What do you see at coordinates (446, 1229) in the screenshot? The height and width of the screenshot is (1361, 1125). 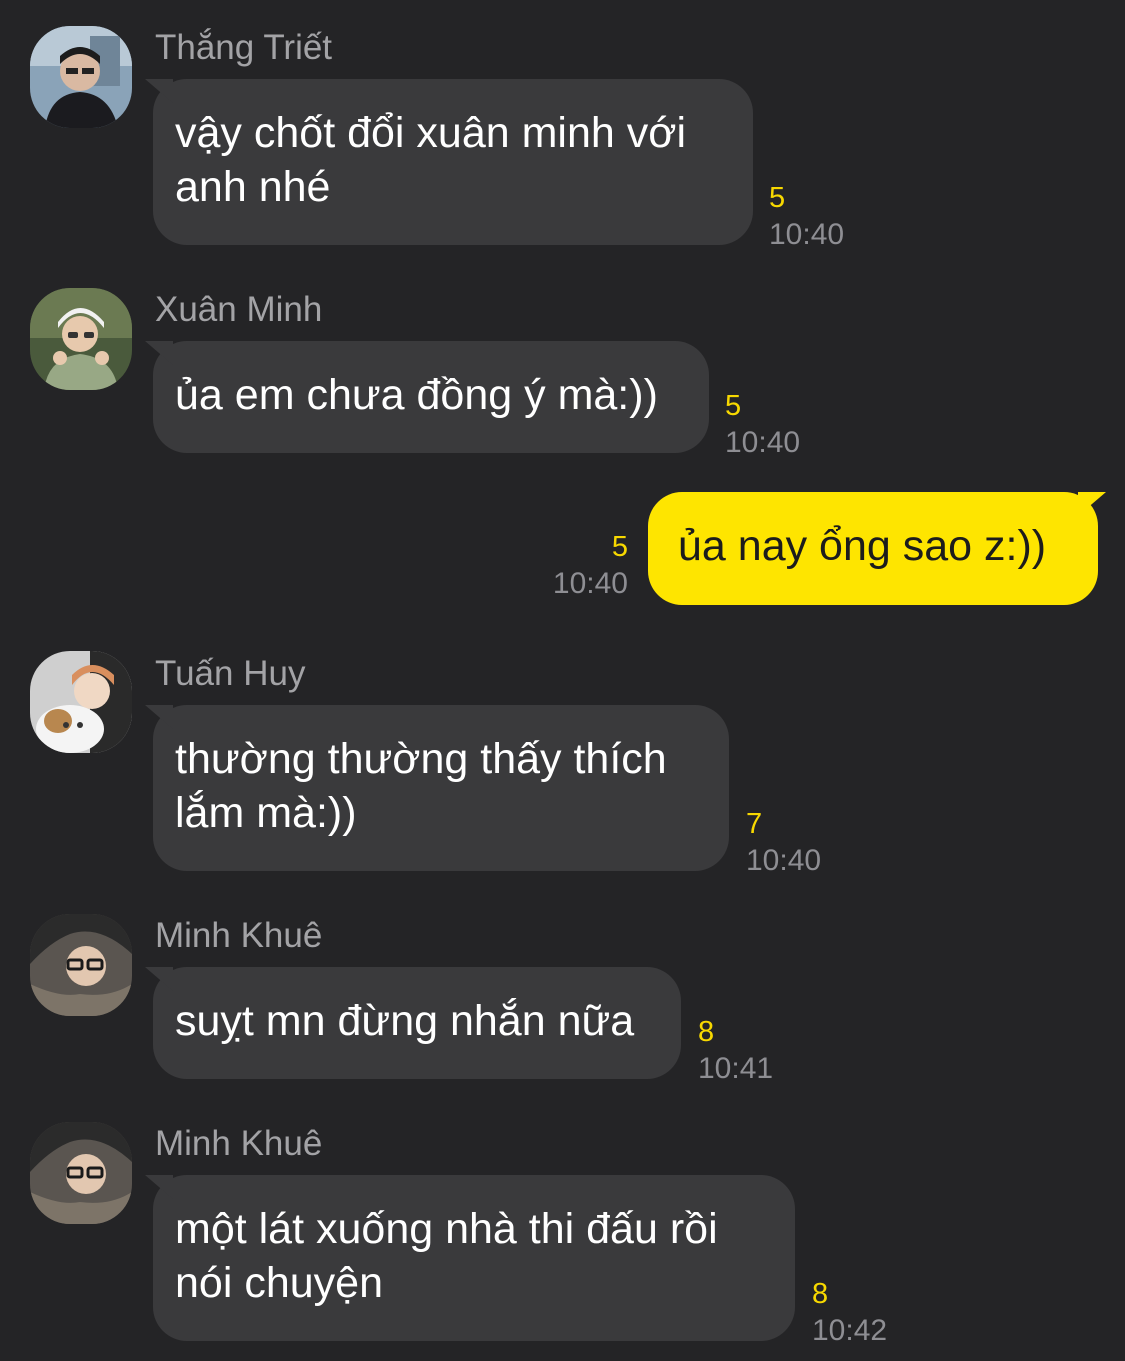 I see `message-text-line: một lát xuống nhà thi đấu rồi` at bounding box center [446, 1229].